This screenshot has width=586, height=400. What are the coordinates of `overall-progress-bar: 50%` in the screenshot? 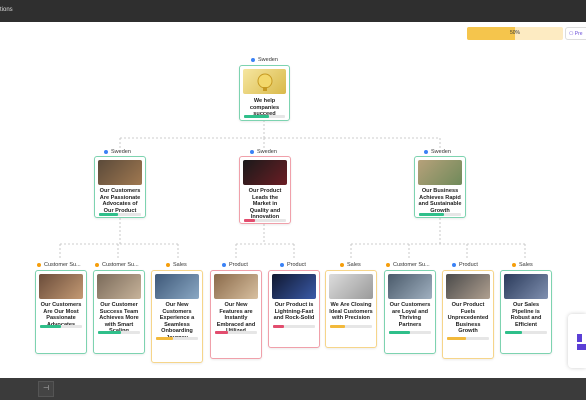 It's located at (515, 33).